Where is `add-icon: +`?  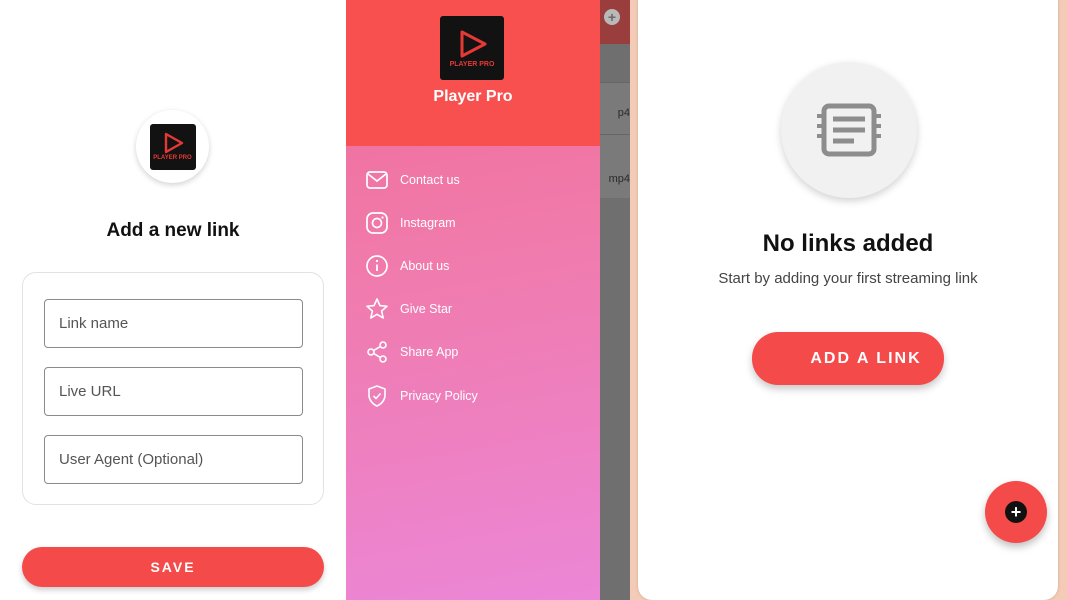
add-icon: + is located at coordinates (612, 17).